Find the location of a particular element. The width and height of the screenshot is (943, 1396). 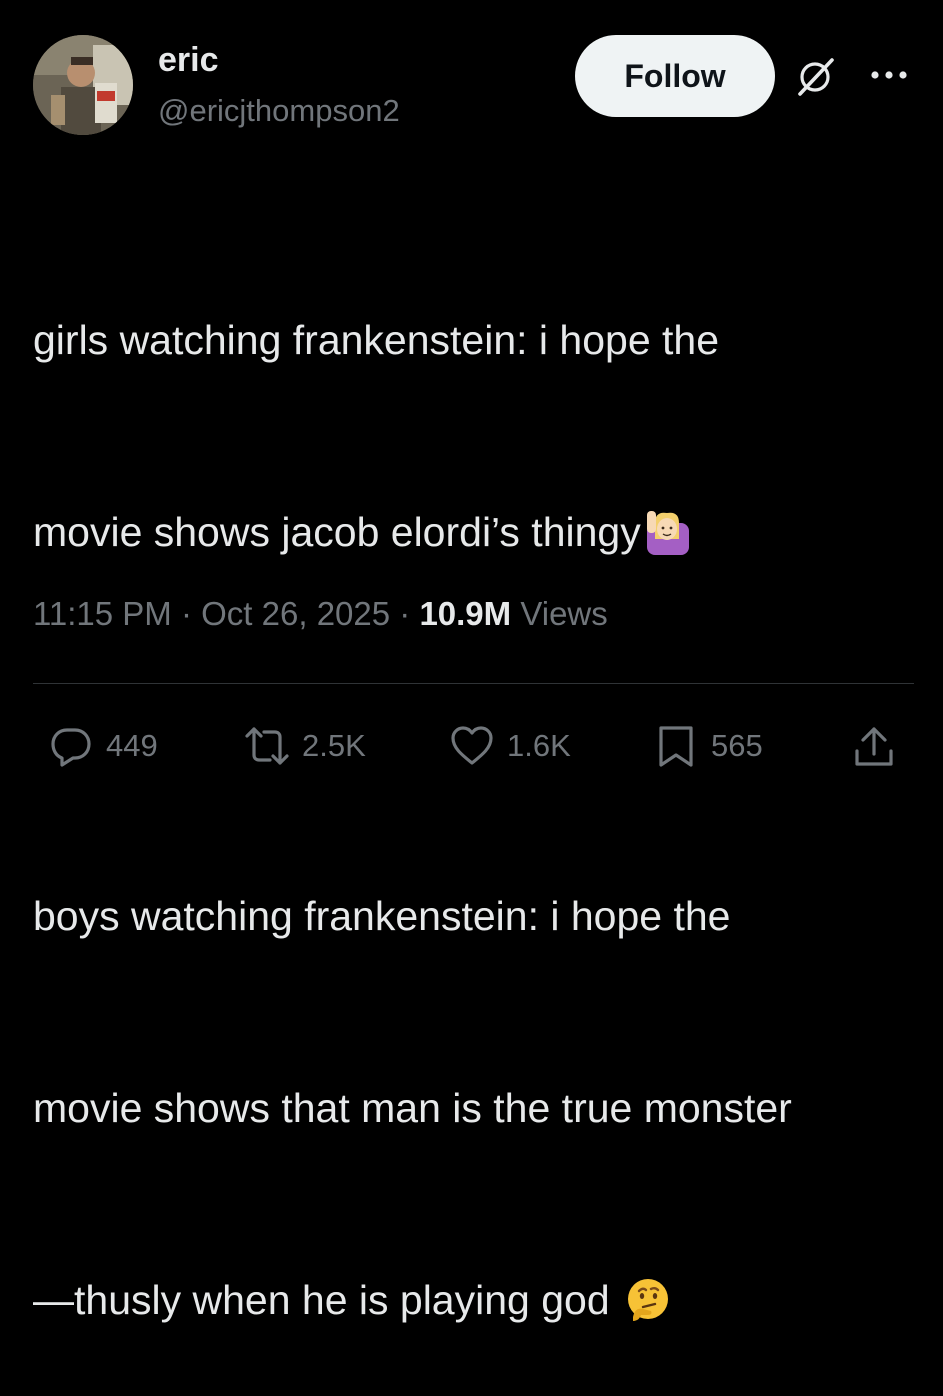

tweet-line-5: —thusly when he is playing god is located at coordinates (473, 1300).